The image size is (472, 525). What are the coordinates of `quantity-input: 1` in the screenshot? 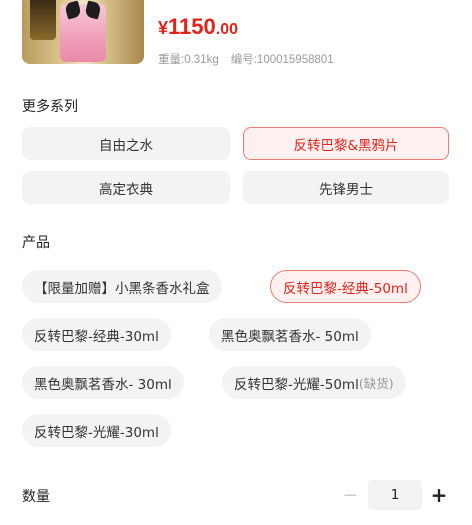 It's located at (395, 495).